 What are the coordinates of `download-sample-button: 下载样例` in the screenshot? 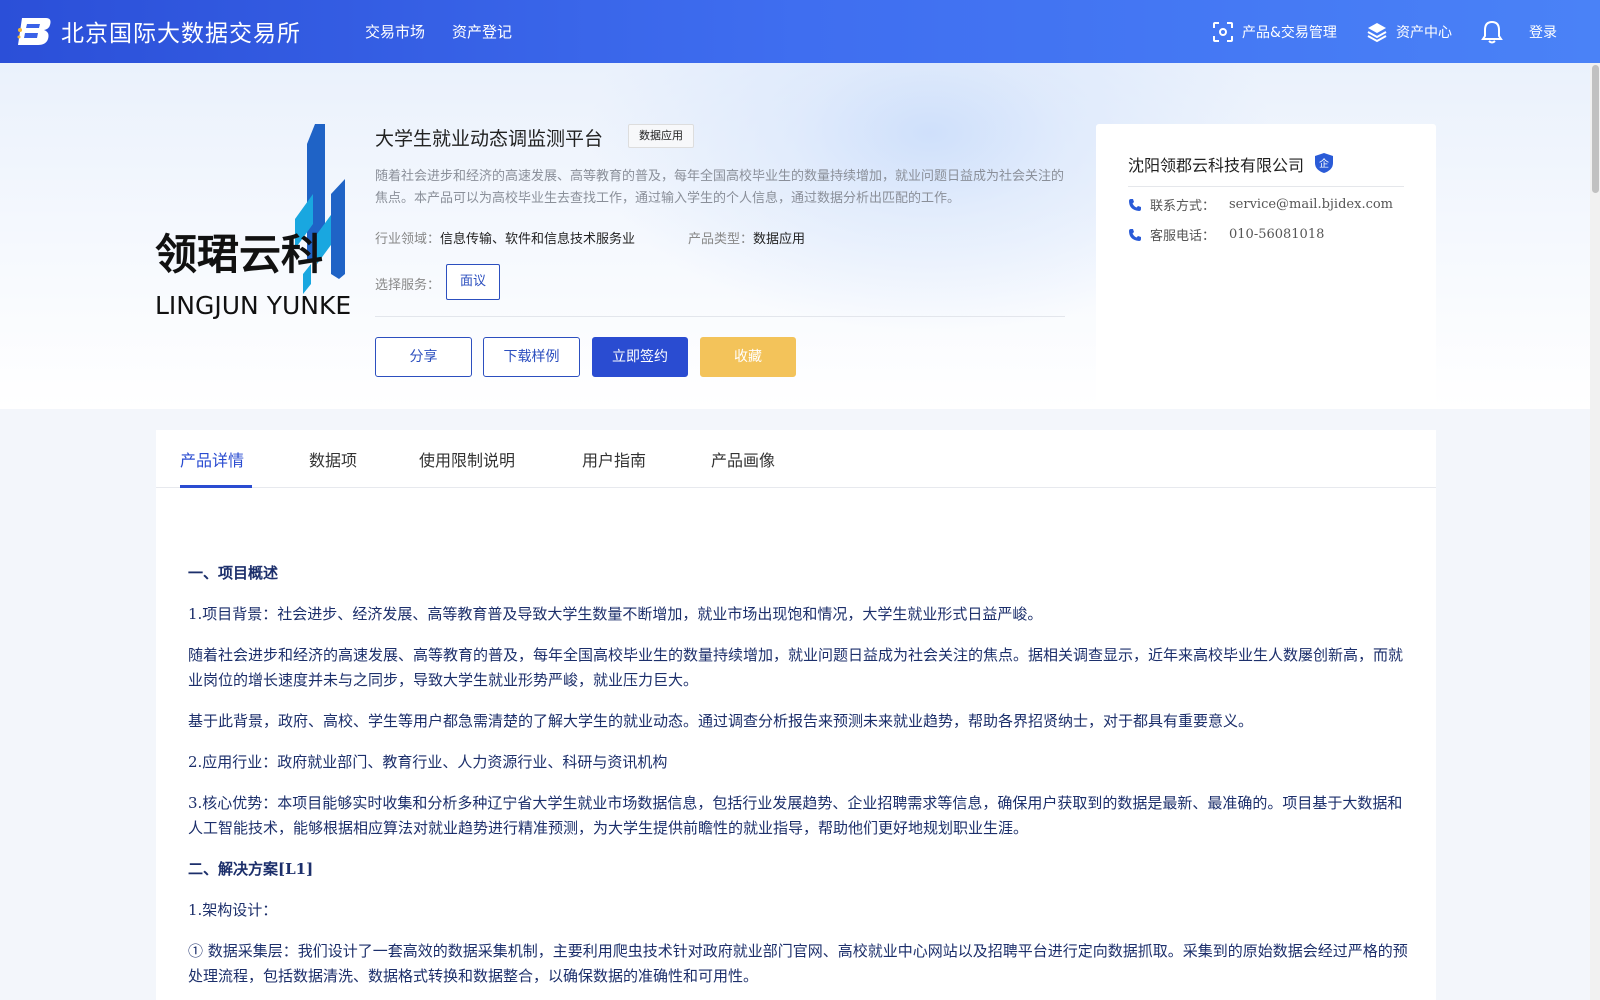 It's located at (531, 357).